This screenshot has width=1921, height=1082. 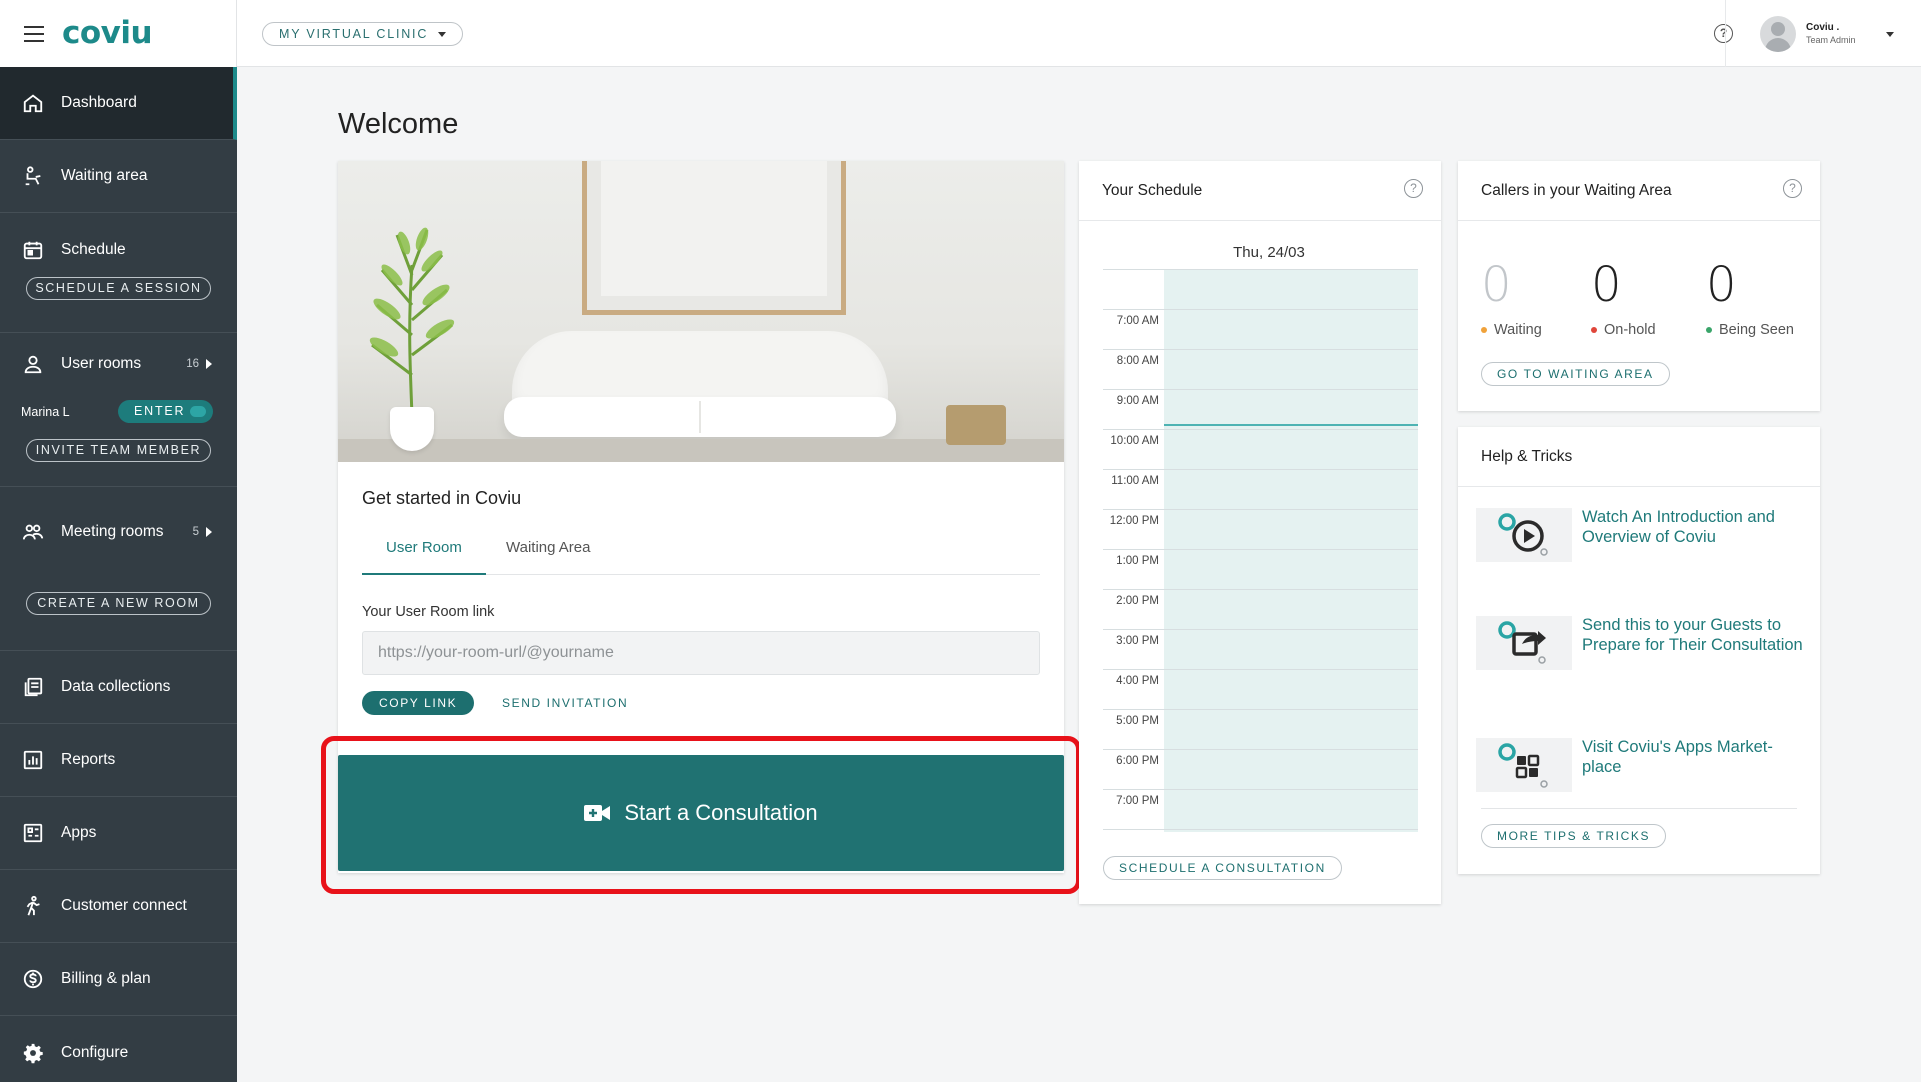 What do you see at coordinates (1639, 808) in the screenshot?
I see `divider` at bounding box center [1639, 808].